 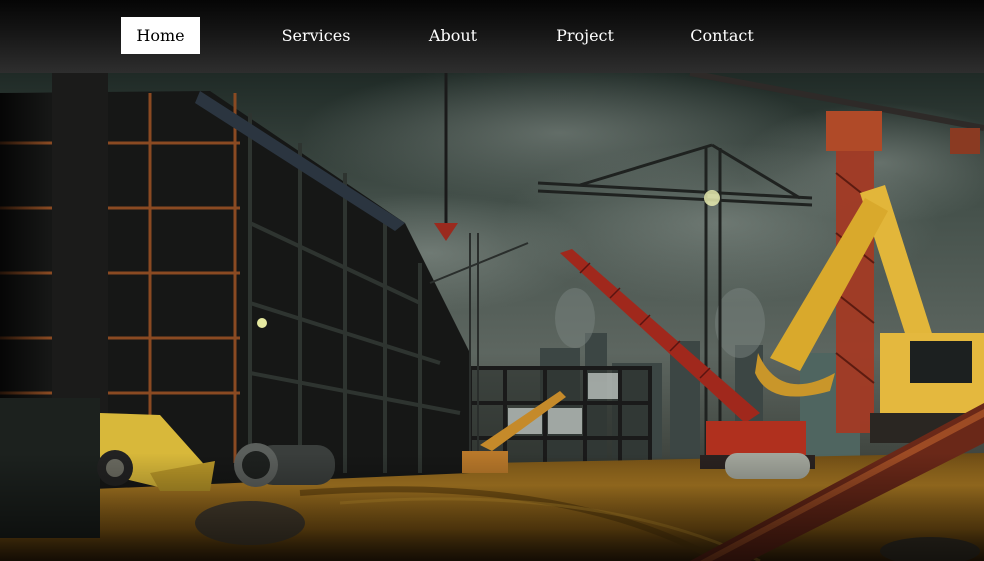 I want to click on nav-project-link: Project, so click(x=585, y=35).